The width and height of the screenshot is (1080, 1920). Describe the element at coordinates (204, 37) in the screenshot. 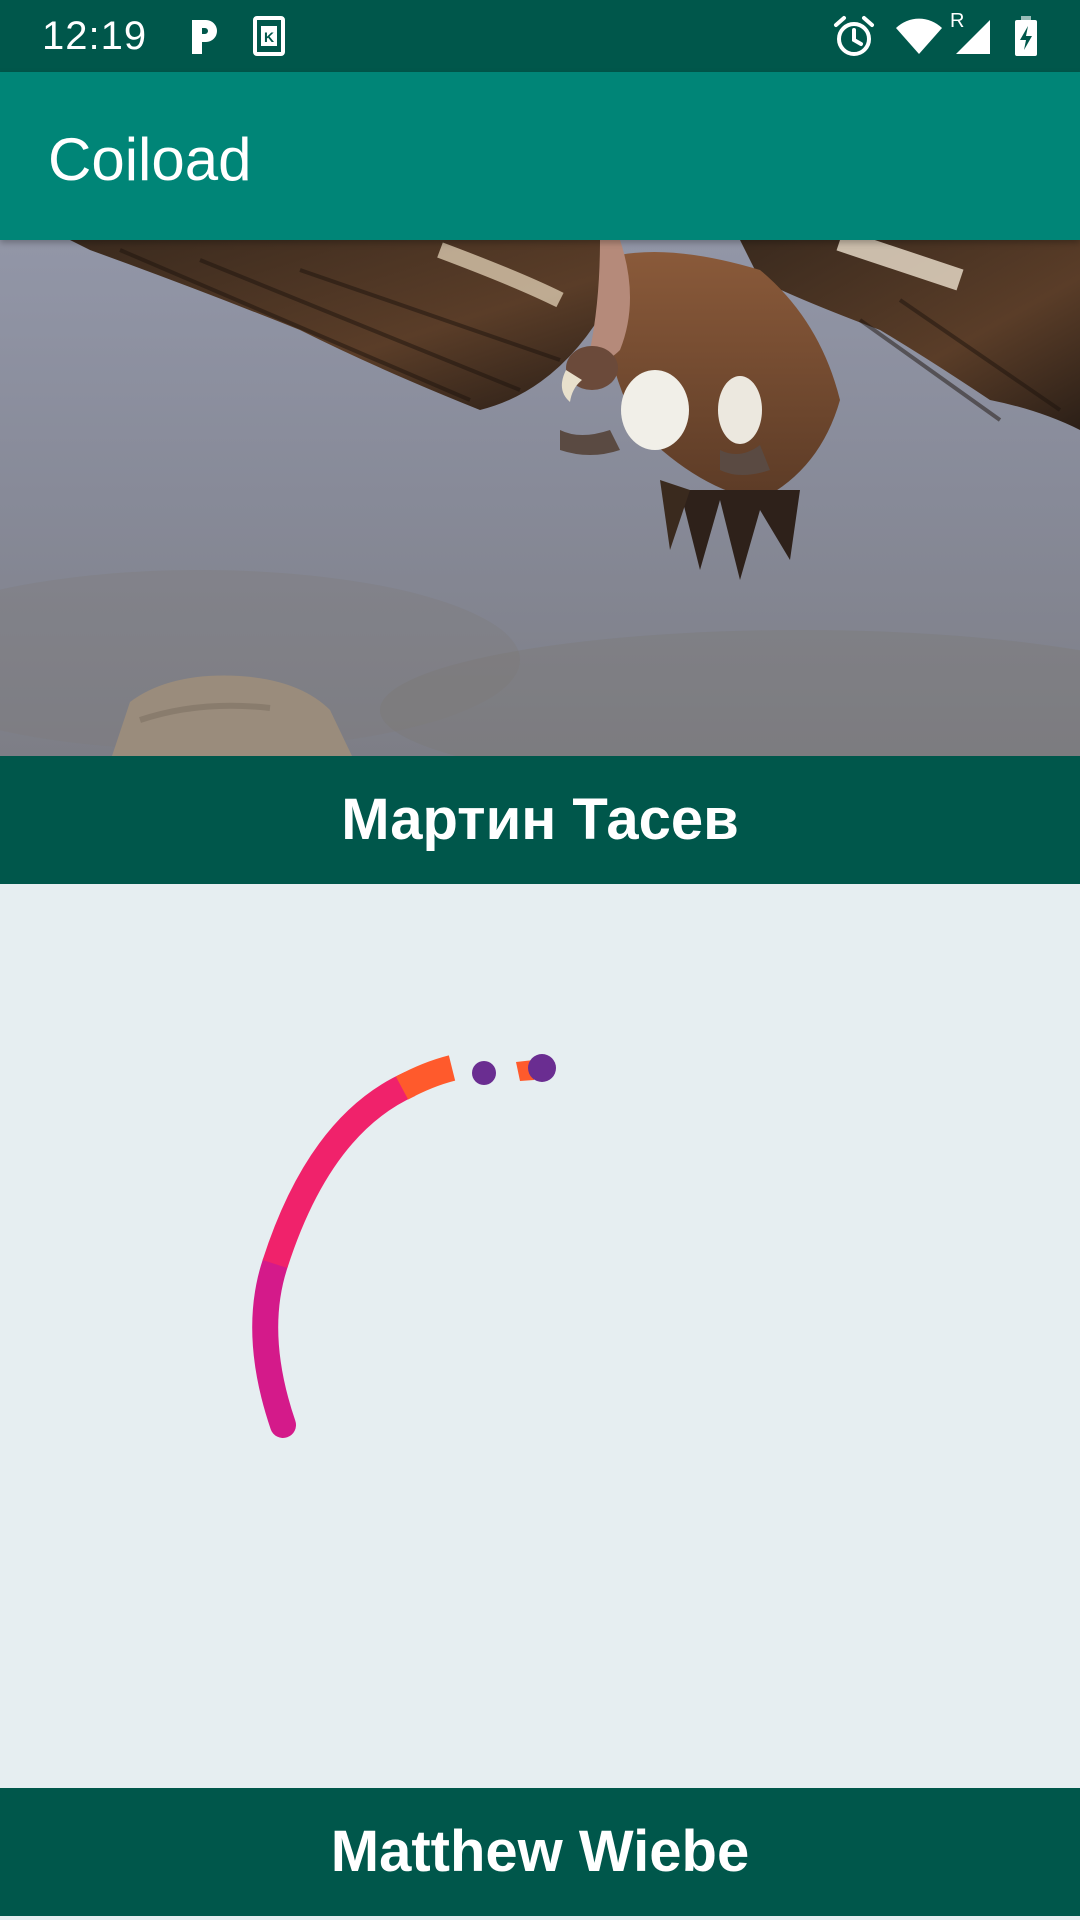

I see `p-notification-icon` at that location.